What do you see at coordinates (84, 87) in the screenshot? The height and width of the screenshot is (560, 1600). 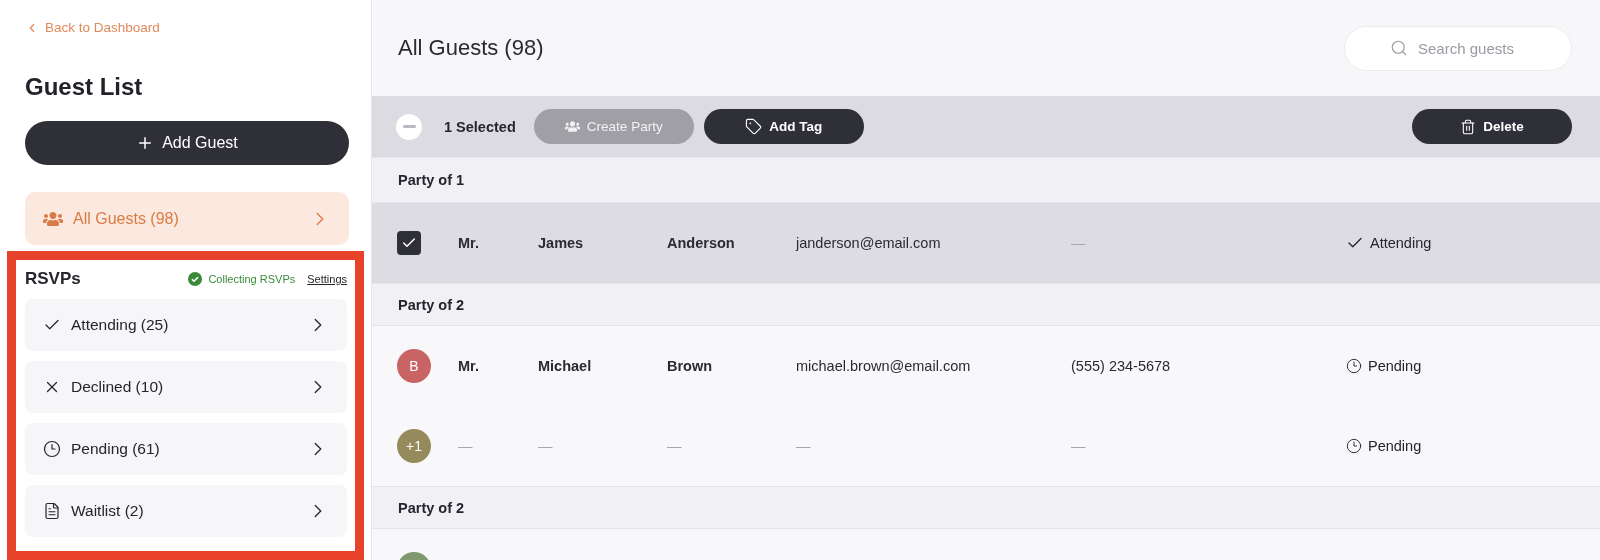 I see `page-title: Guest List` at bounding box center [84, 87].